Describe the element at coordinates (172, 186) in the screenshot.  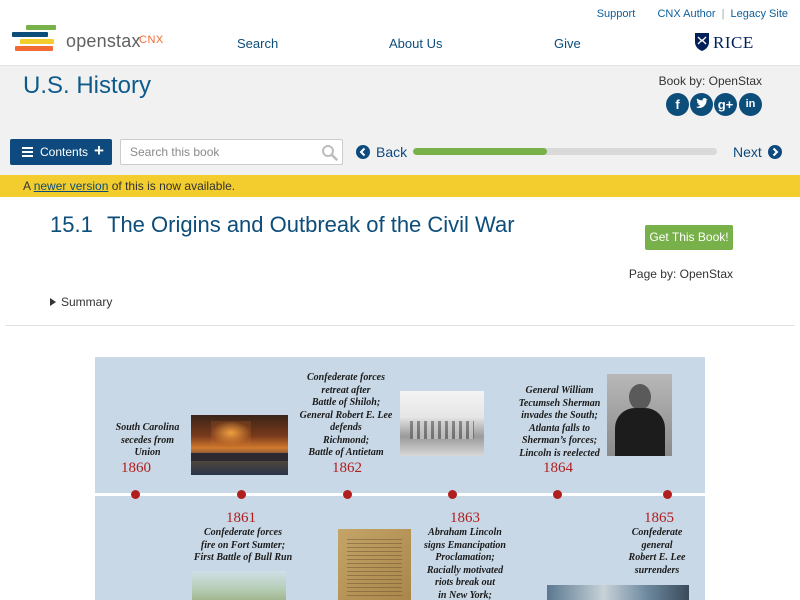
I see `notice-suffix: of this is now available.` at that location.